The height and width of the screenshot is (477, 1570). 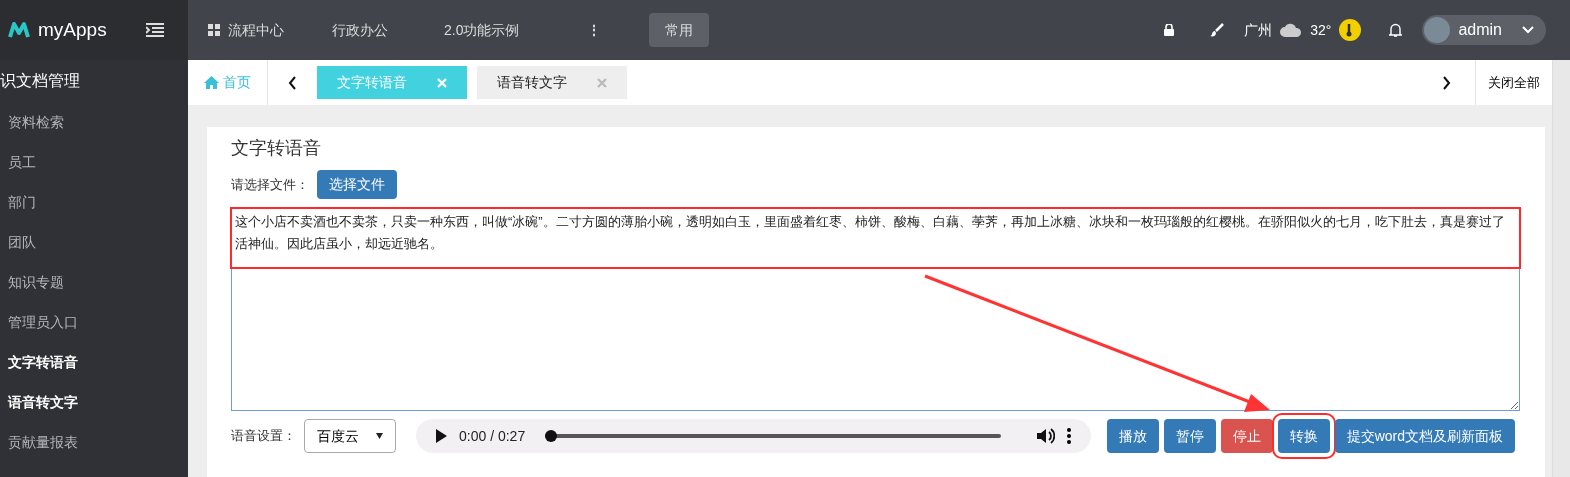 I want to click on thermometer-icon, so click(x=1350, y=30).